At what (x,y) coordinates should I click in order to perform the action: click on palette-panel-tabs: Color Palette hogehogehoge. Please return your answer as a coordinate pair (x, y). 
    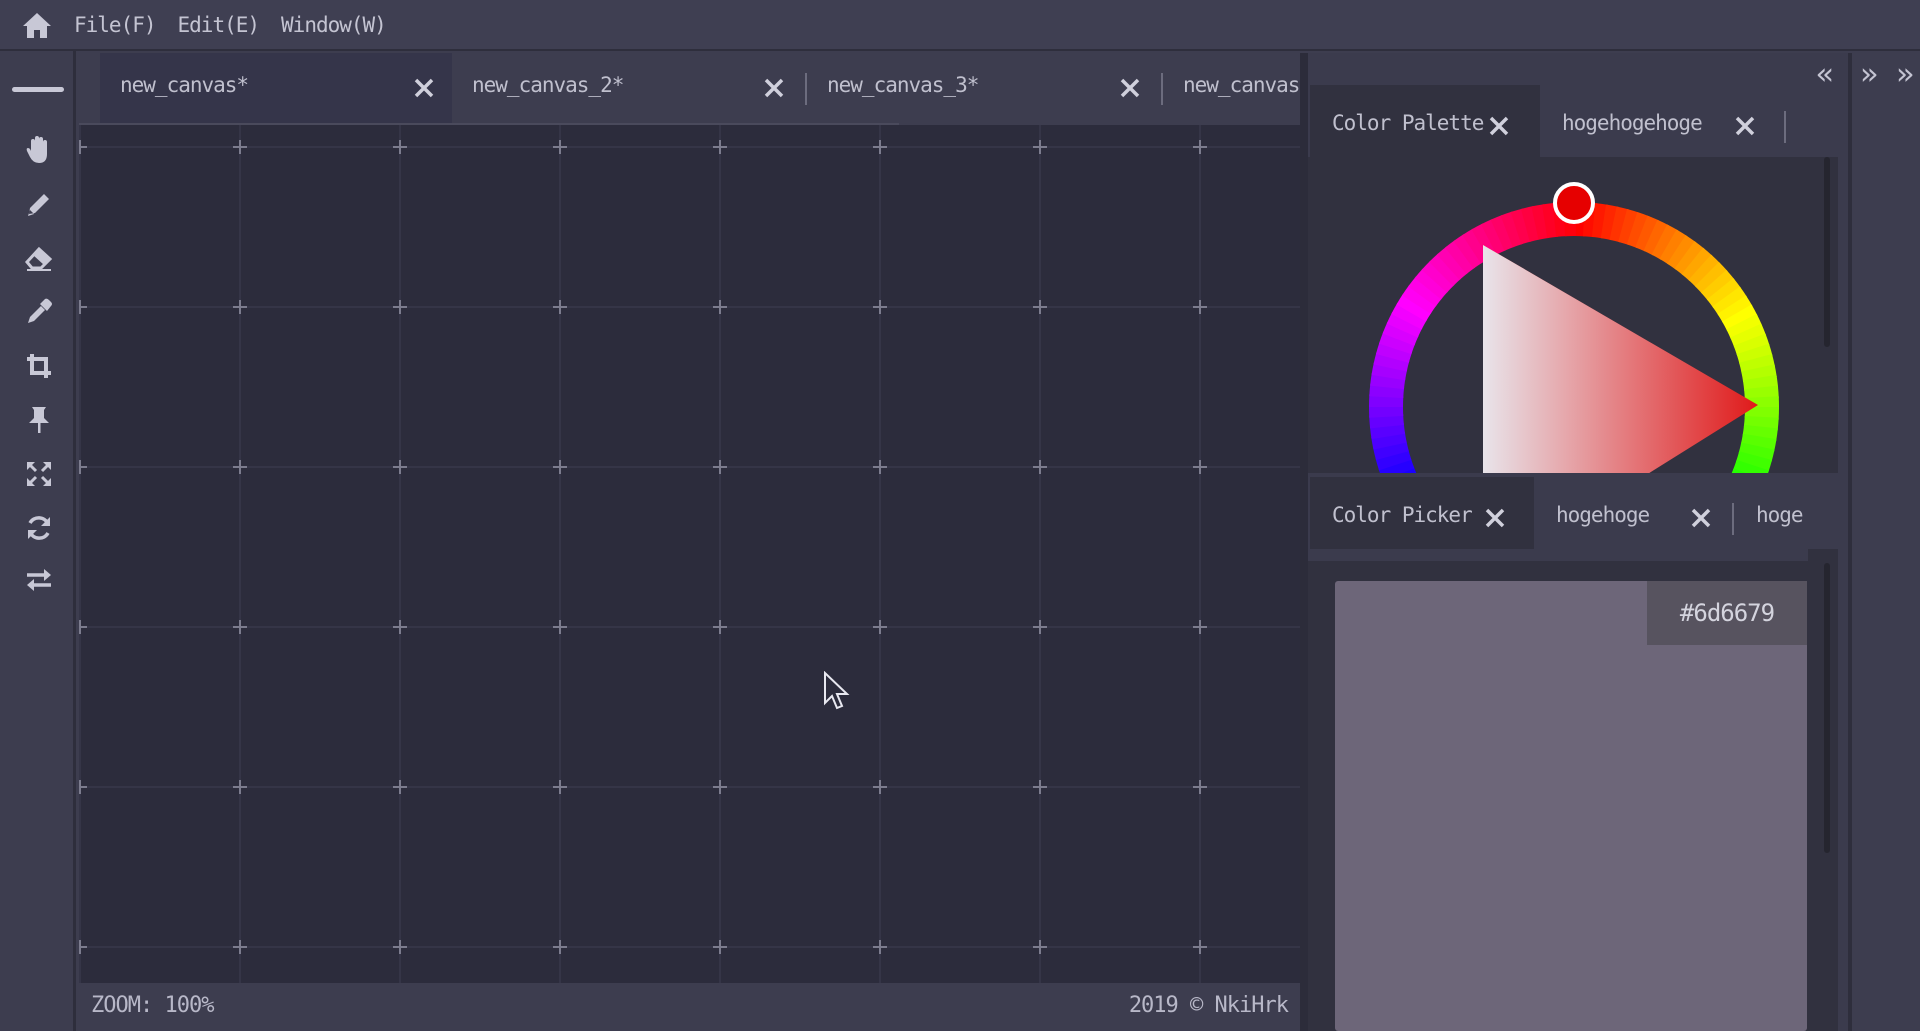
    Looking at the image, I should click on (1578, 122).